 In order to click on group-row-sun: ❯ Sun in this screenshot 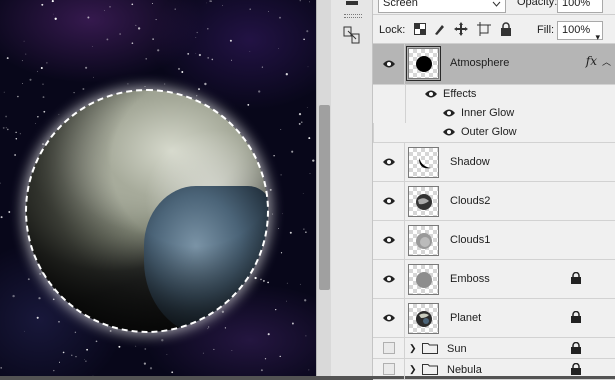, I will do `click(494, 348)`.